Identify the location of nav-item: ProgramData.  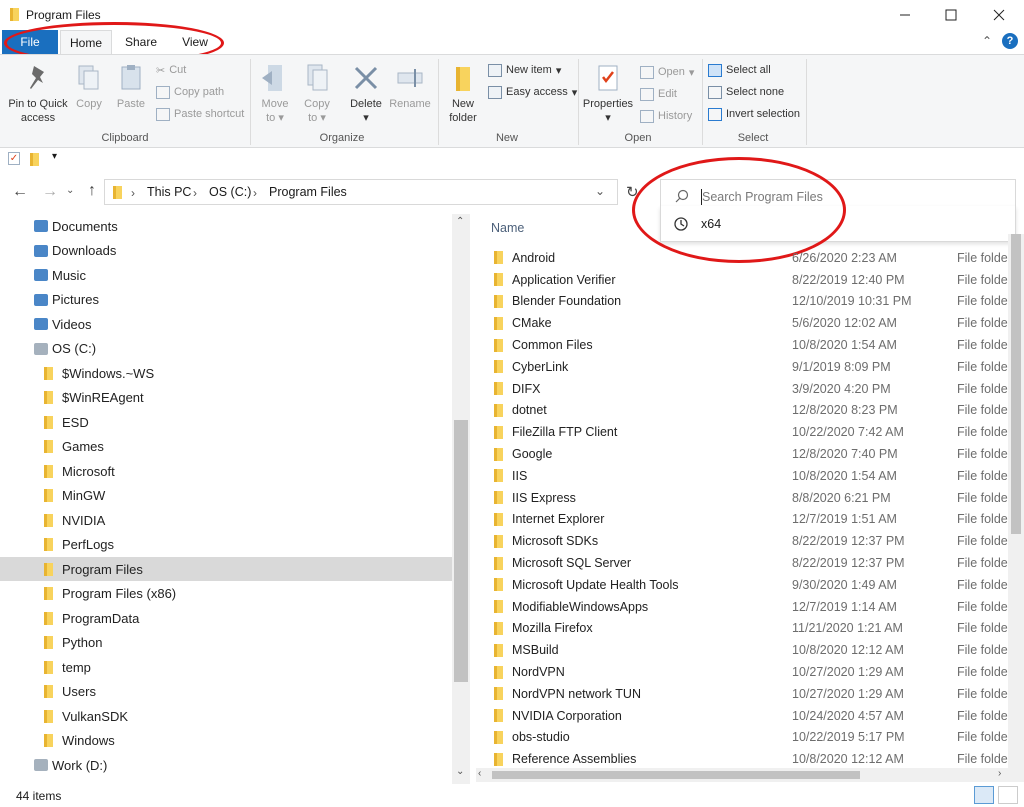
(226, 618).